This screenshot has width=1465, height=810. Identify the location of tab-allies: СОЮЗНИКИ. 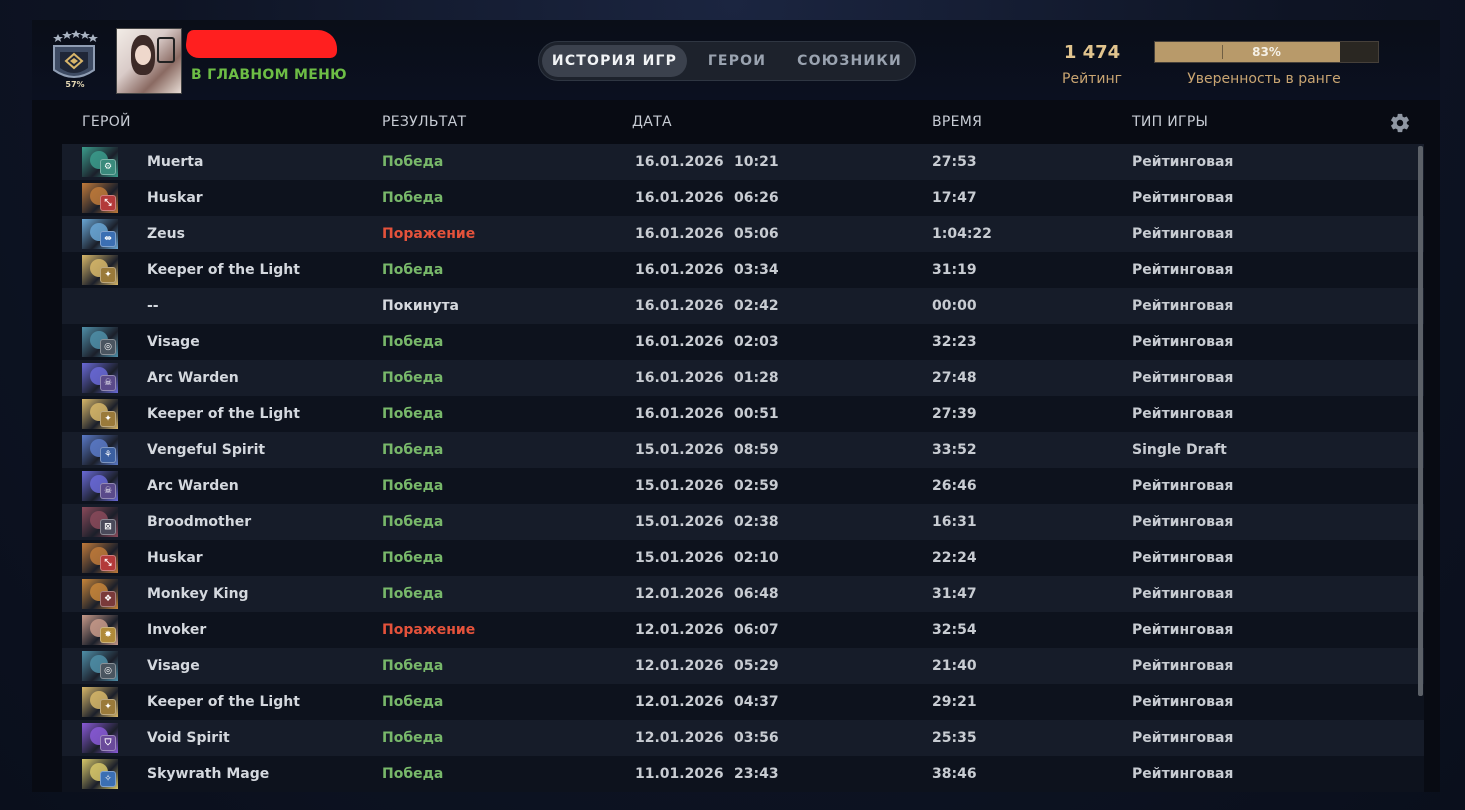
(849, 61).